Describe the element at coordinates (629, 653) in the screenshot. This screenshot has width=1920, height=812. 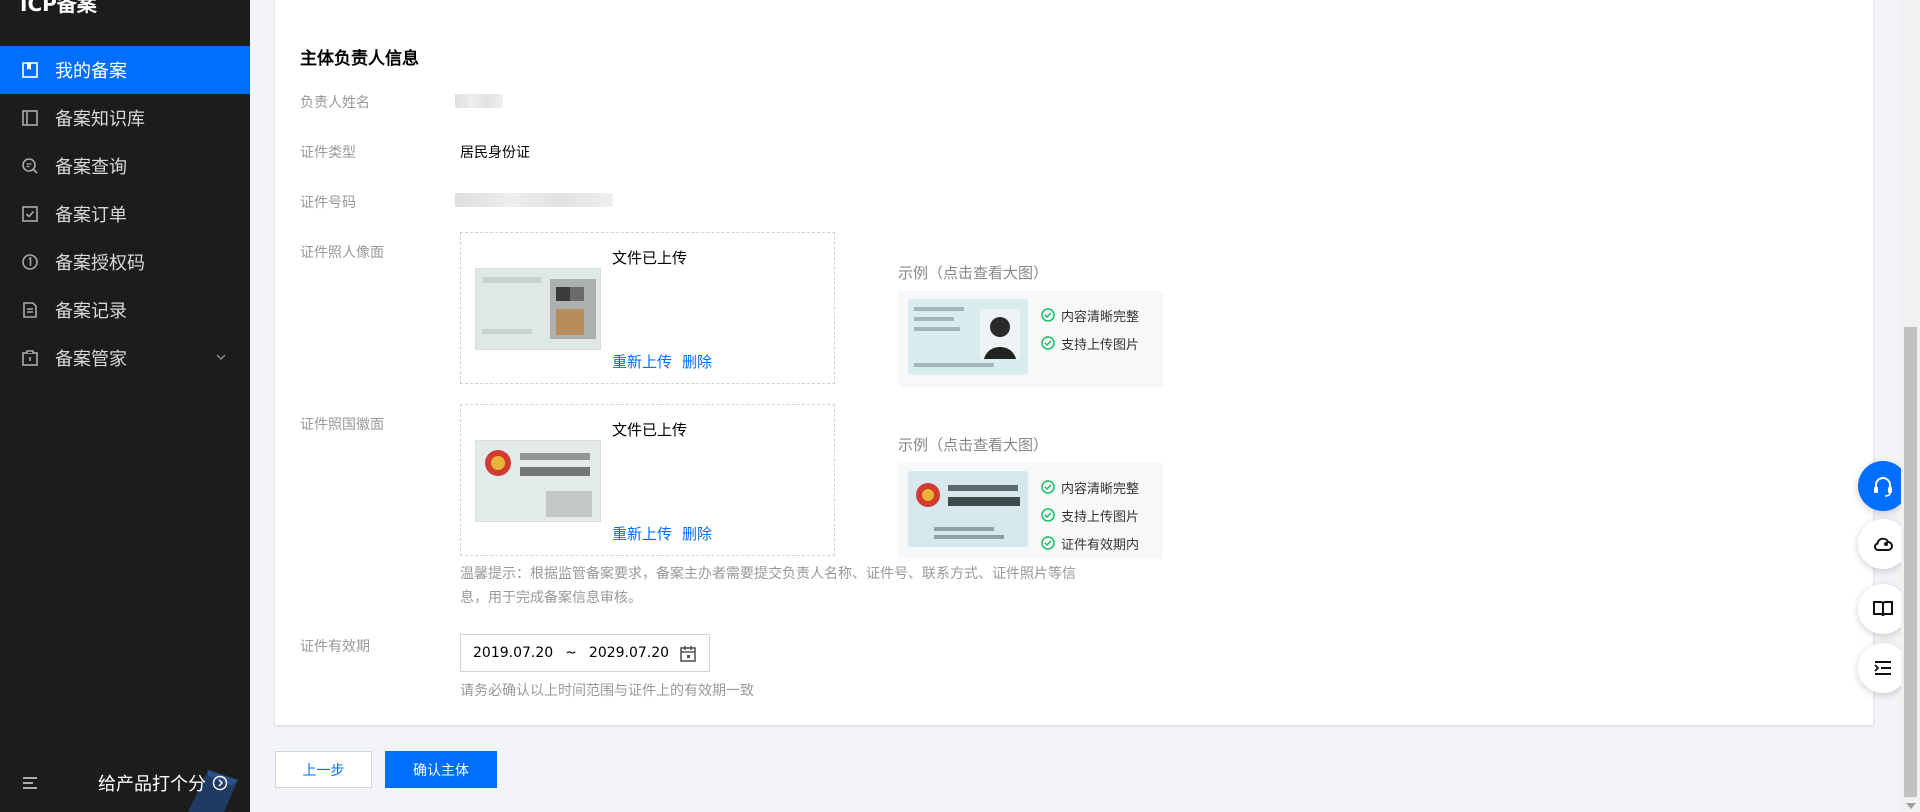
I see `validity-end: 2029.07.20` at that location.